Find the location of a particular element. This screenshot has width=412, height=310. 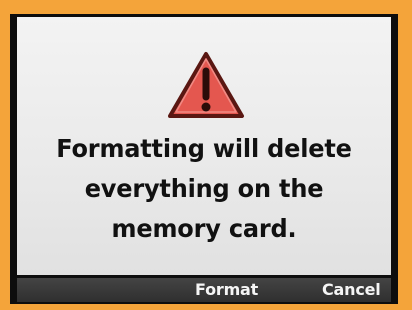

cancel-button: Cancel is located at coordinates (351, 290).